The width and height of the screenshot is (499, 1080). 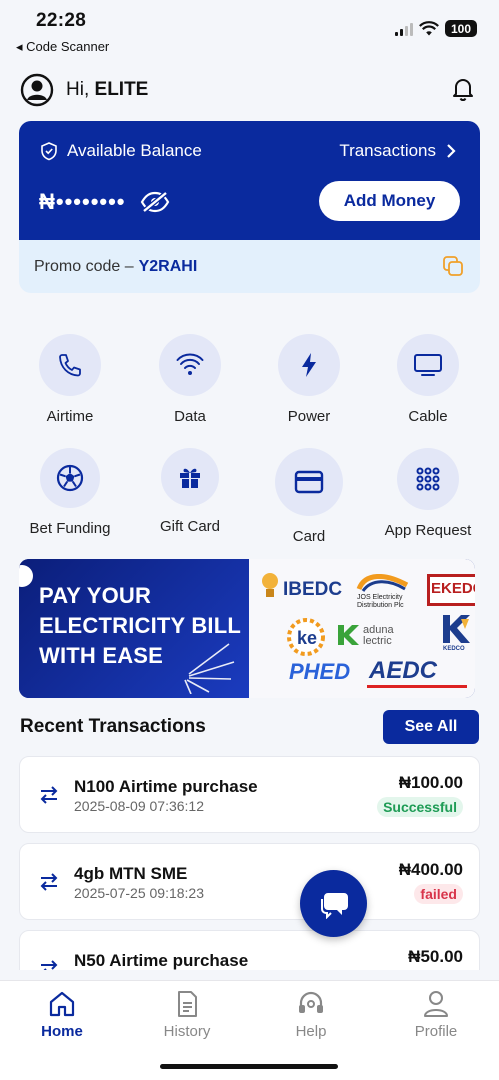 I want to click on service-cable: Cable, so click(x=428, y=379).